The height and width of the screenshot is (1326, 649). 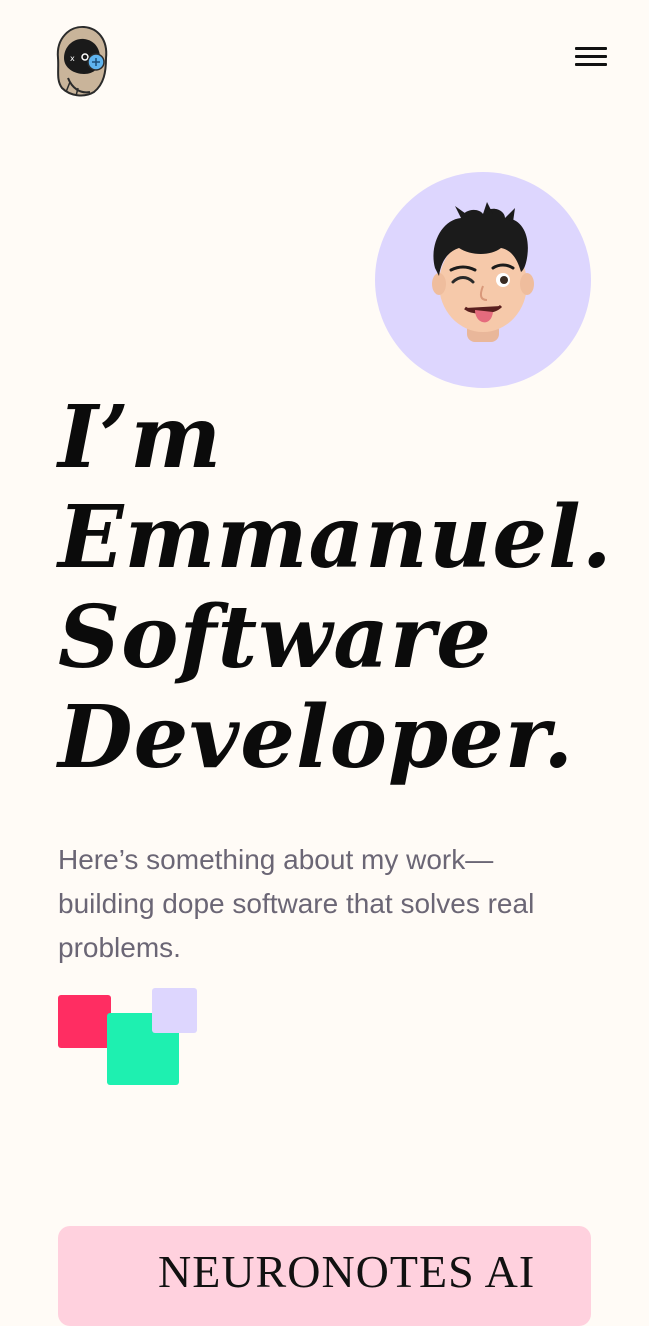 What do you see at coordinates (483, 272) in the screenshot?
I see `memoji-avatar-icon` at bounding box center [483, 272].